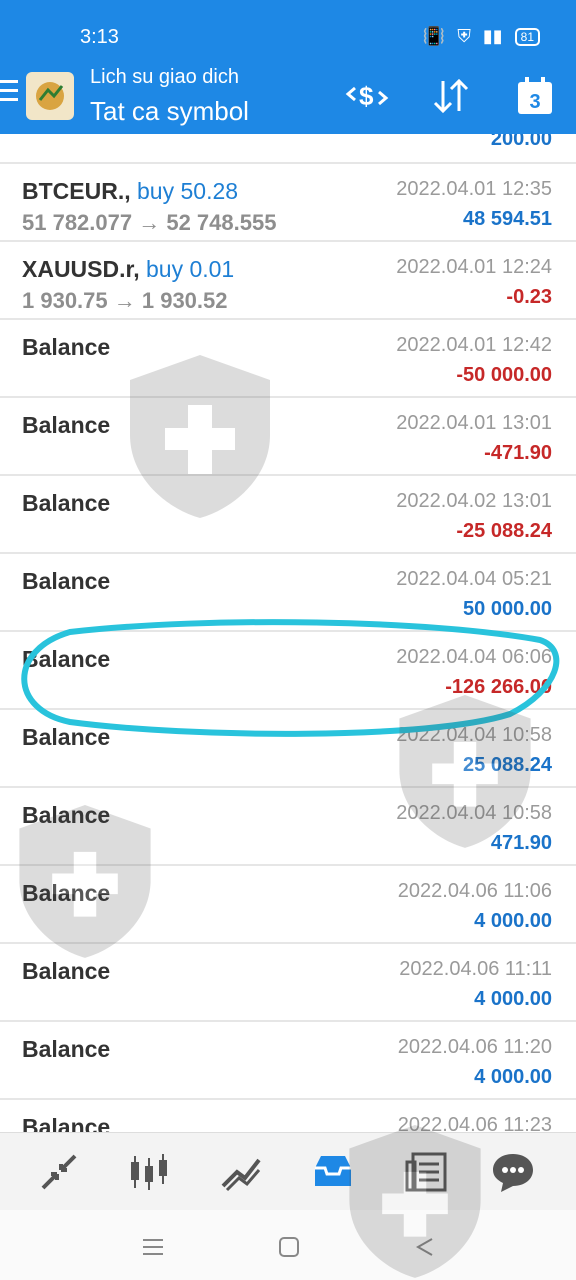 The width and height of the screenshot is (576, 1280). I want to click on trade-profit: 48 594.51, so click(507, 219).